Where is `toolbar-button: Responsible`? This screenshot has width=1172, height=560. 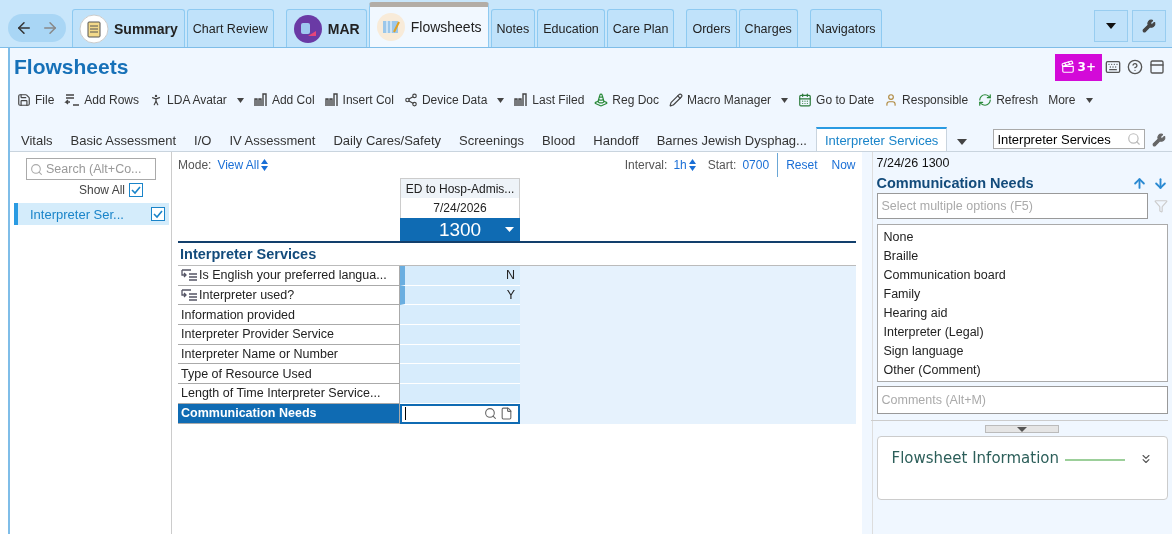
toolbar-button: Responsible is located at coordinates (926, 100).